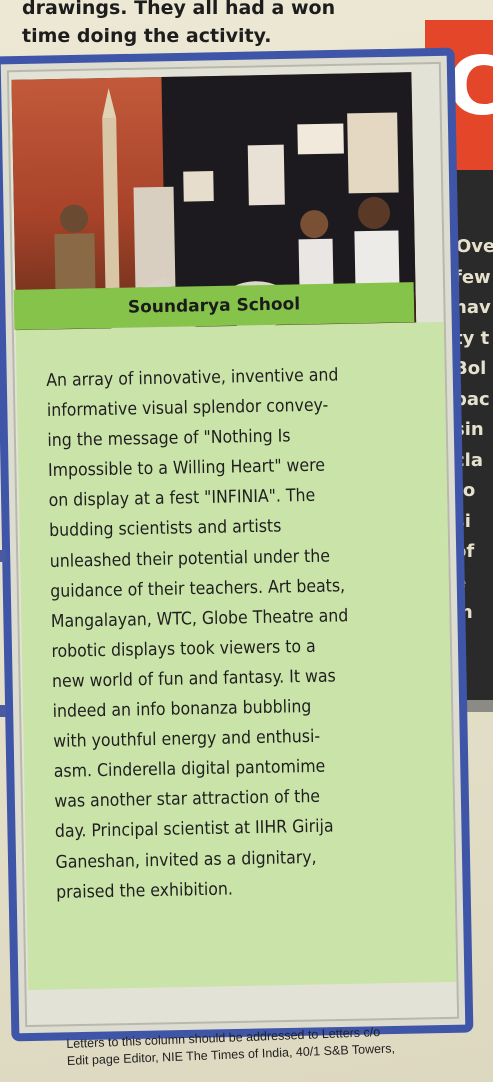  What do you see at coordinates (179, 9) in the screenshot?
I see `text-line: drawings. They all had a won` at bounding box center [179, 9].